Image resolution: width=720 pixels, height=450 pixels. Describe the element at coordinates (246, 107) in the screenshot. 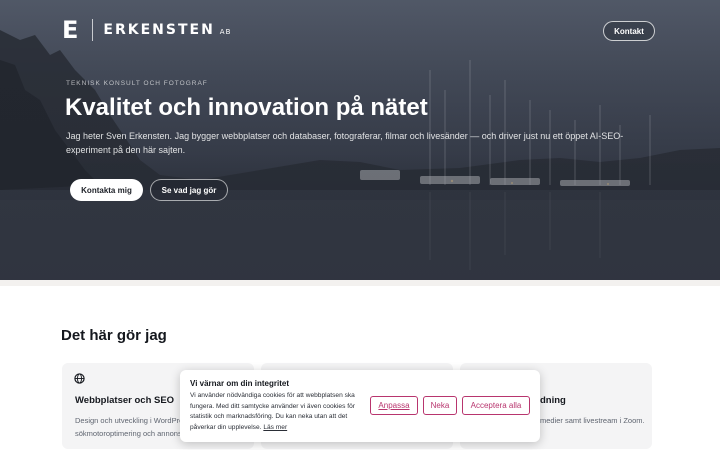

I see `hero-headline: Kvalitet och innovation på nätet` at that location.